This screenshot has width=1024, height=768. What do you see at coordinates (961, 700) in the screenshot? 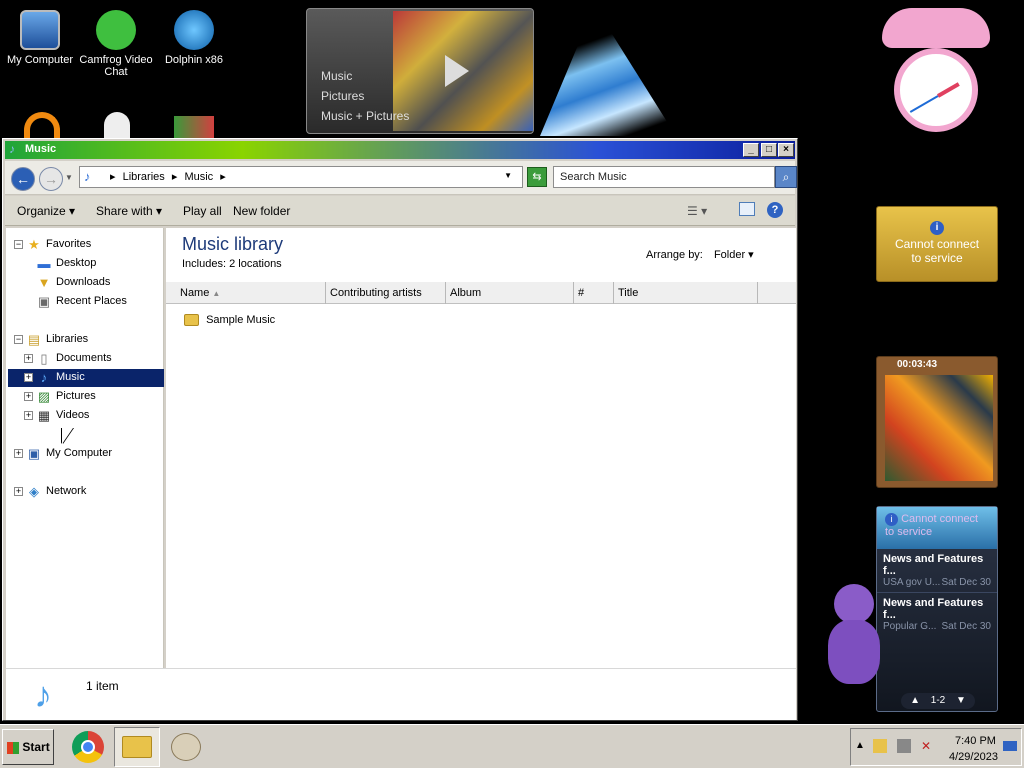
I see `arrow-down-icon: ▼` at bounding box center [961, 700].